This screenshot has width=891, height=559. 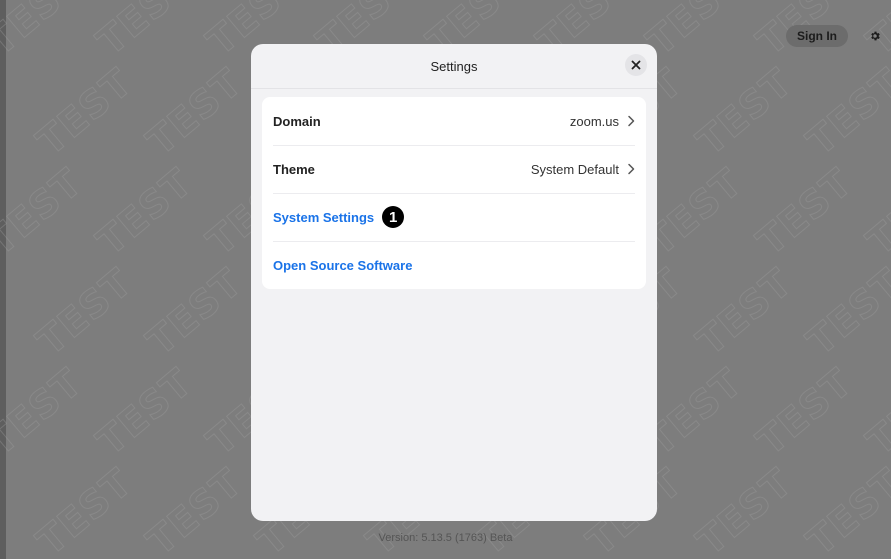 I want to click on theme-row: Theme System Default, so click(x=454, y=169).